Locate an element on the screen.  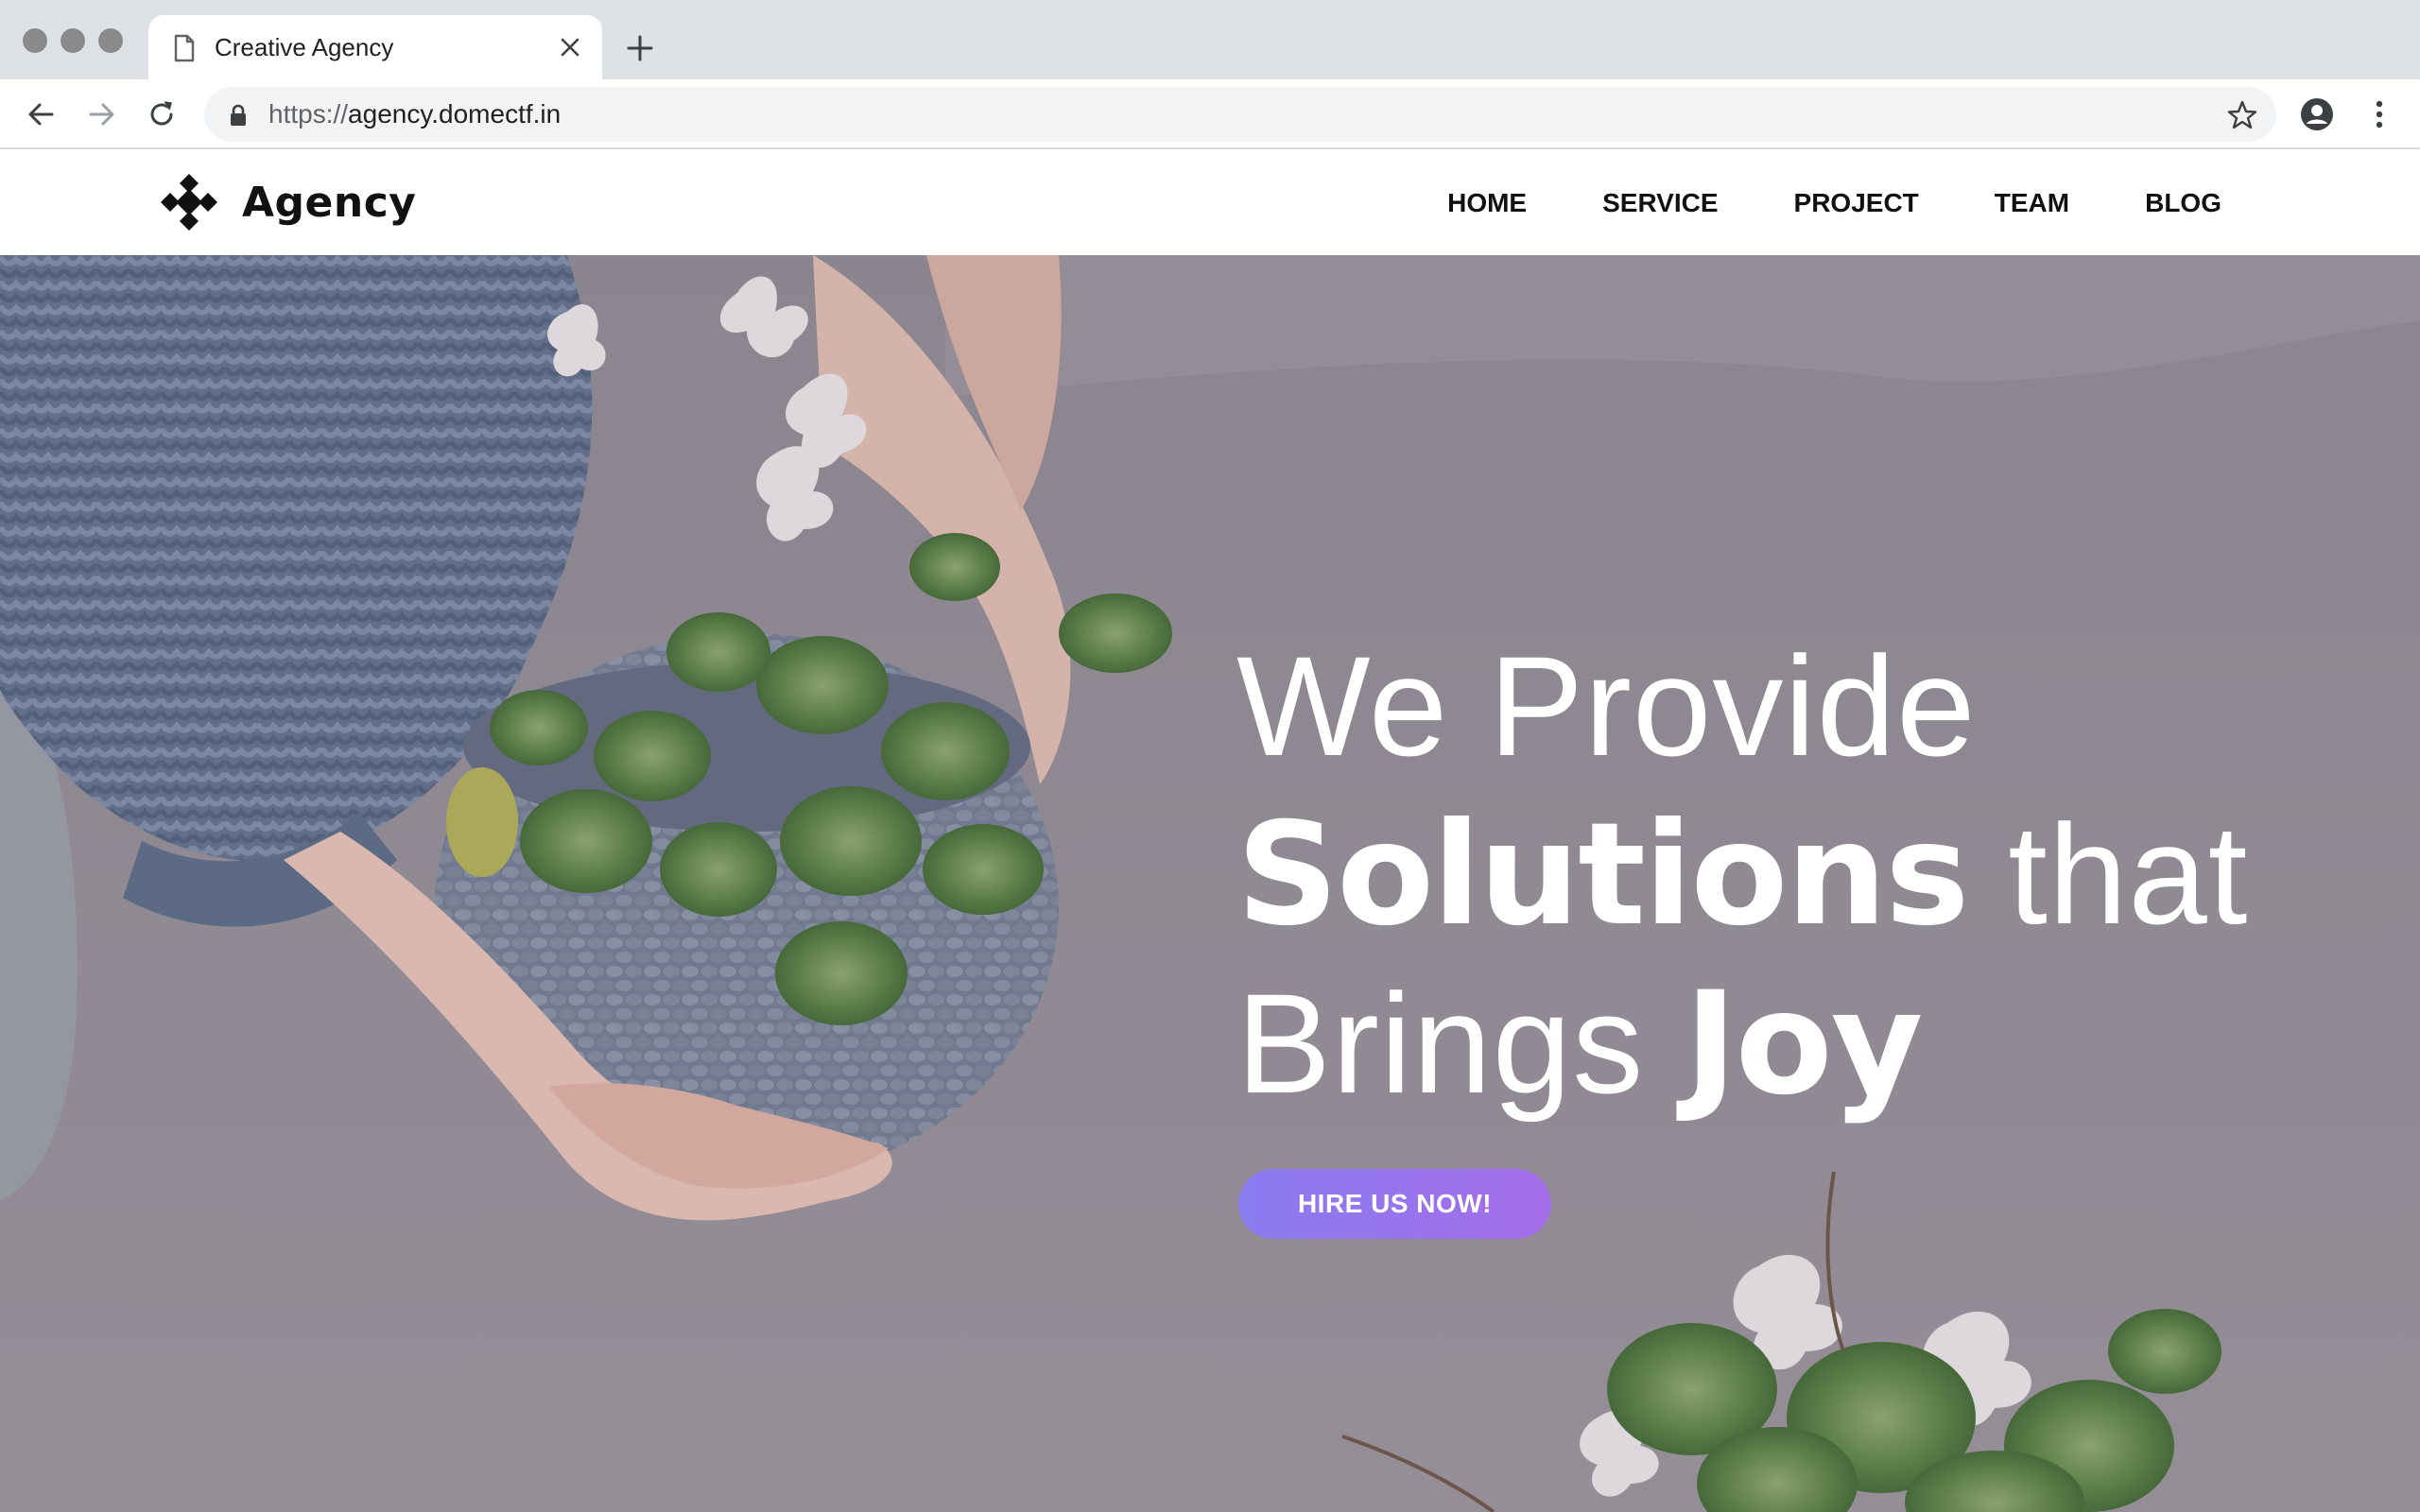
browser-toolbar: https://agency.domectf.in is located at coordinates (1210, 114).